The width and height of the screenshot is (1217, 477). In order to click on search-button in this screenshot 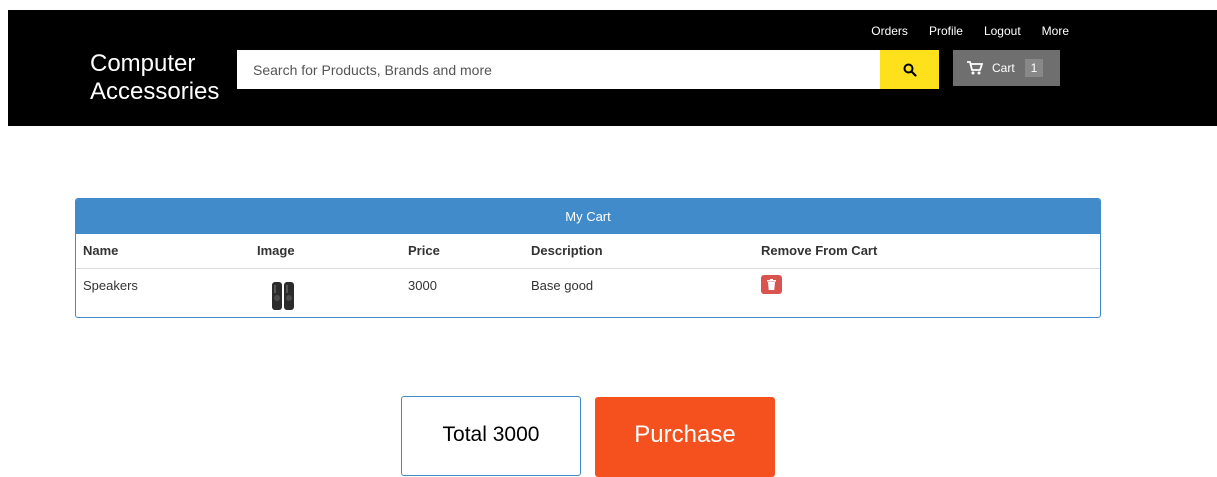, I will do `click(909, 69)`.